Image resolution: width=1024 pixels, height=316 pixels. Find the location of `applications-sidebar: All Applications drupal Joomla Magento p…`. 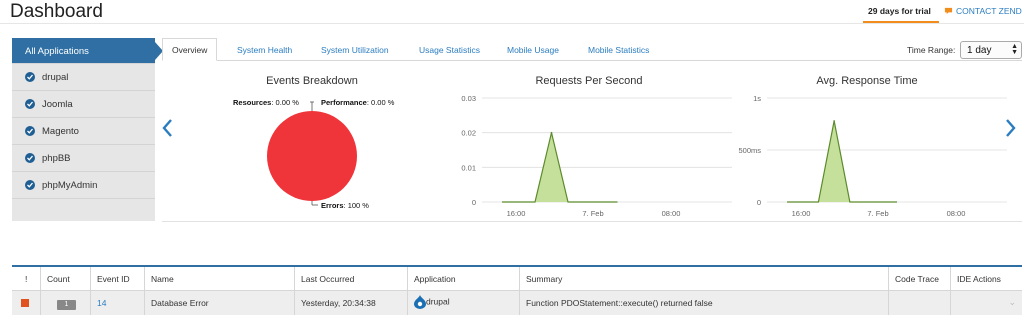

applications-sidebar: All Applications drupal Joomla Magento p… is located at coordinates (87, 129).